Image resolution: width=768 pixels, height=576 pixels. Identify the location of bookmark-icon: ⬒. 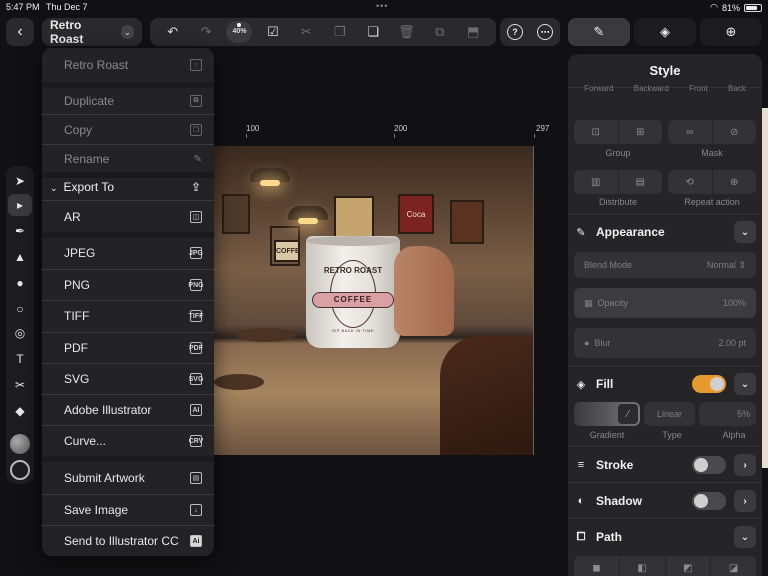
(473, 32).